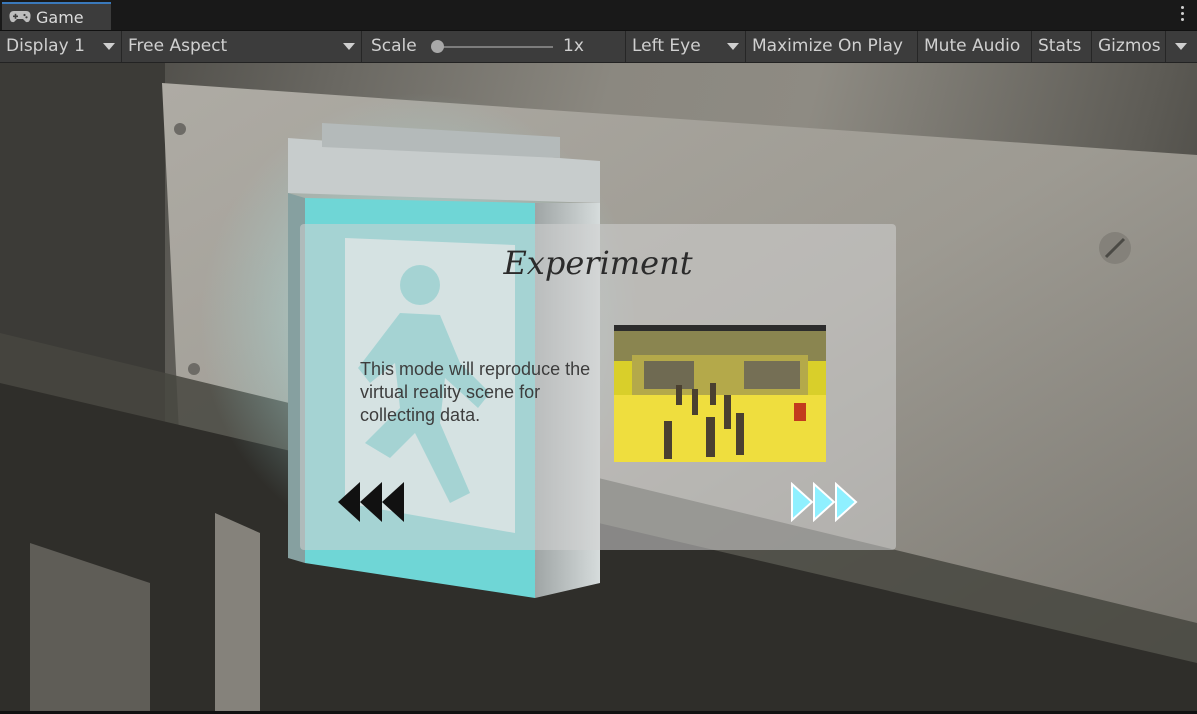  I want to click on fast-forward-icon, so click(825, 502).